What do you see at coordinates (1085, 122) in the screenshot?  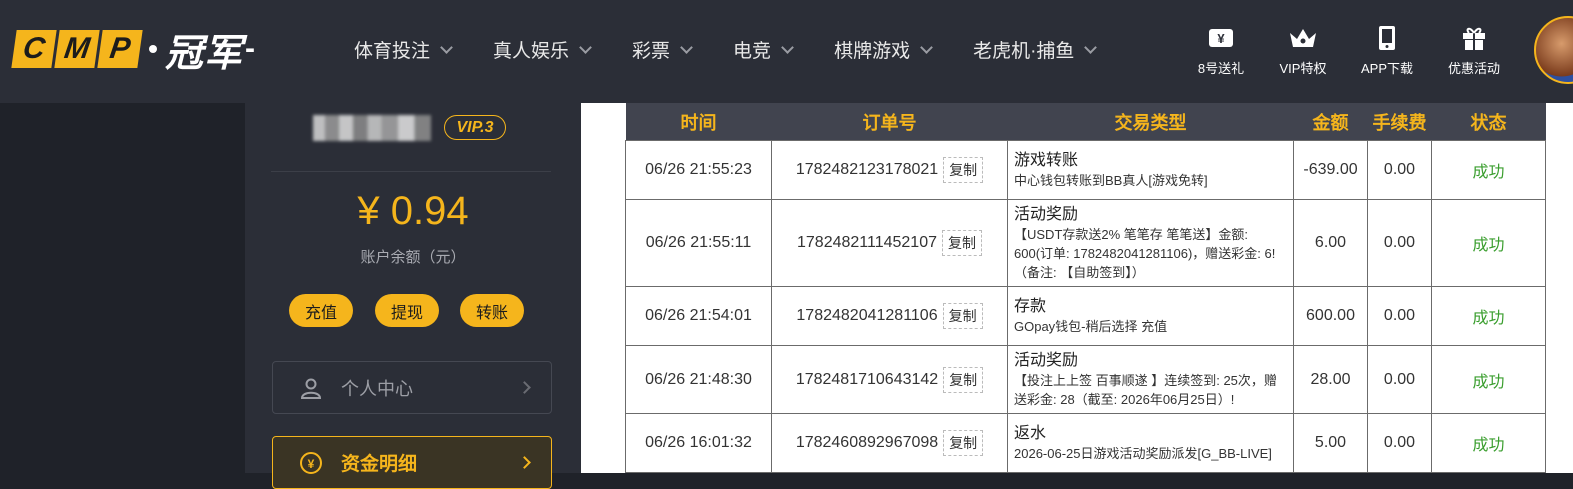 I see `table-header-row: 时间 订单号 交易类型 金额 手续费 状态` at bounding box center [1085, 122].